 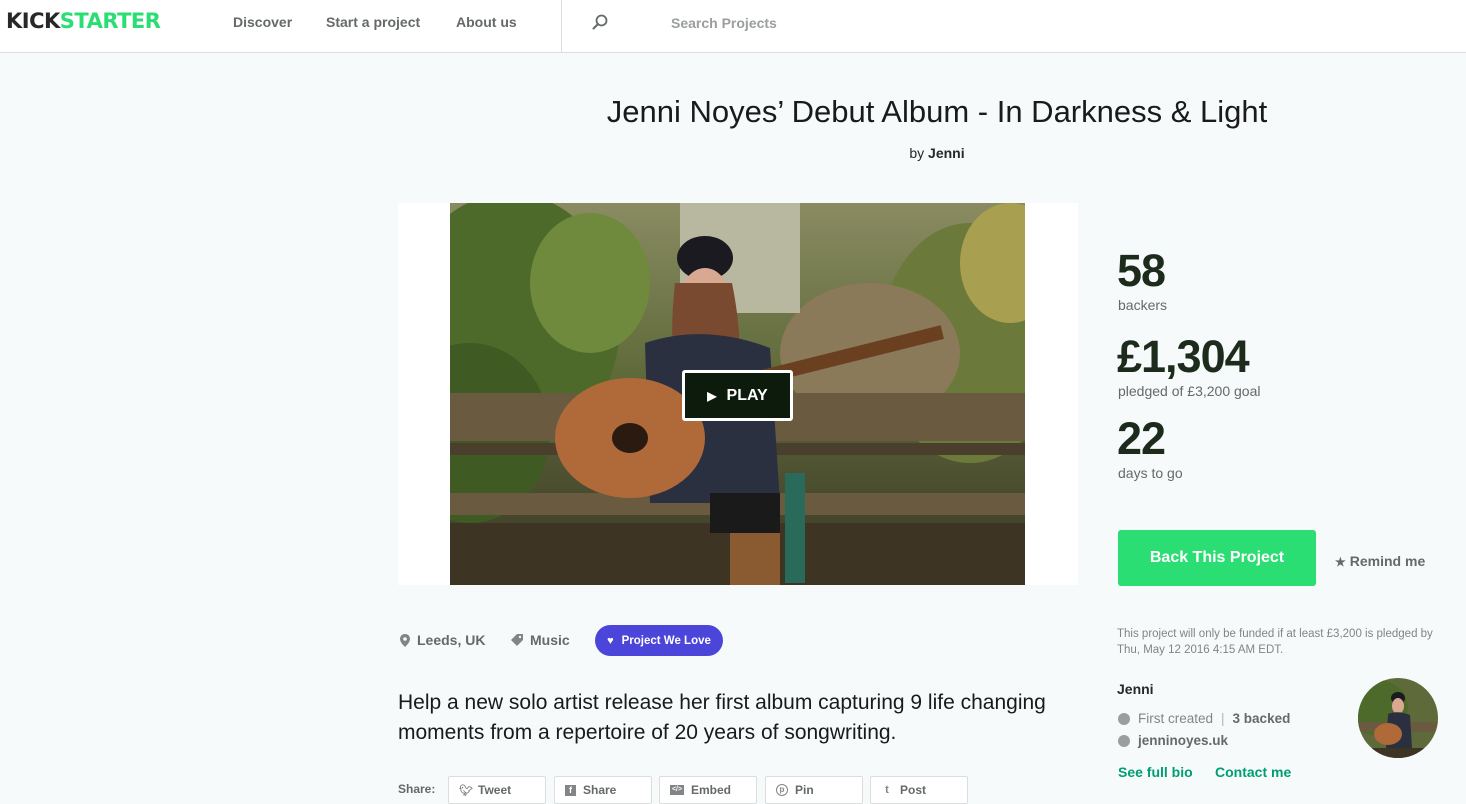 I want to click on pin-label: Pin, so click(x=804, y=790).